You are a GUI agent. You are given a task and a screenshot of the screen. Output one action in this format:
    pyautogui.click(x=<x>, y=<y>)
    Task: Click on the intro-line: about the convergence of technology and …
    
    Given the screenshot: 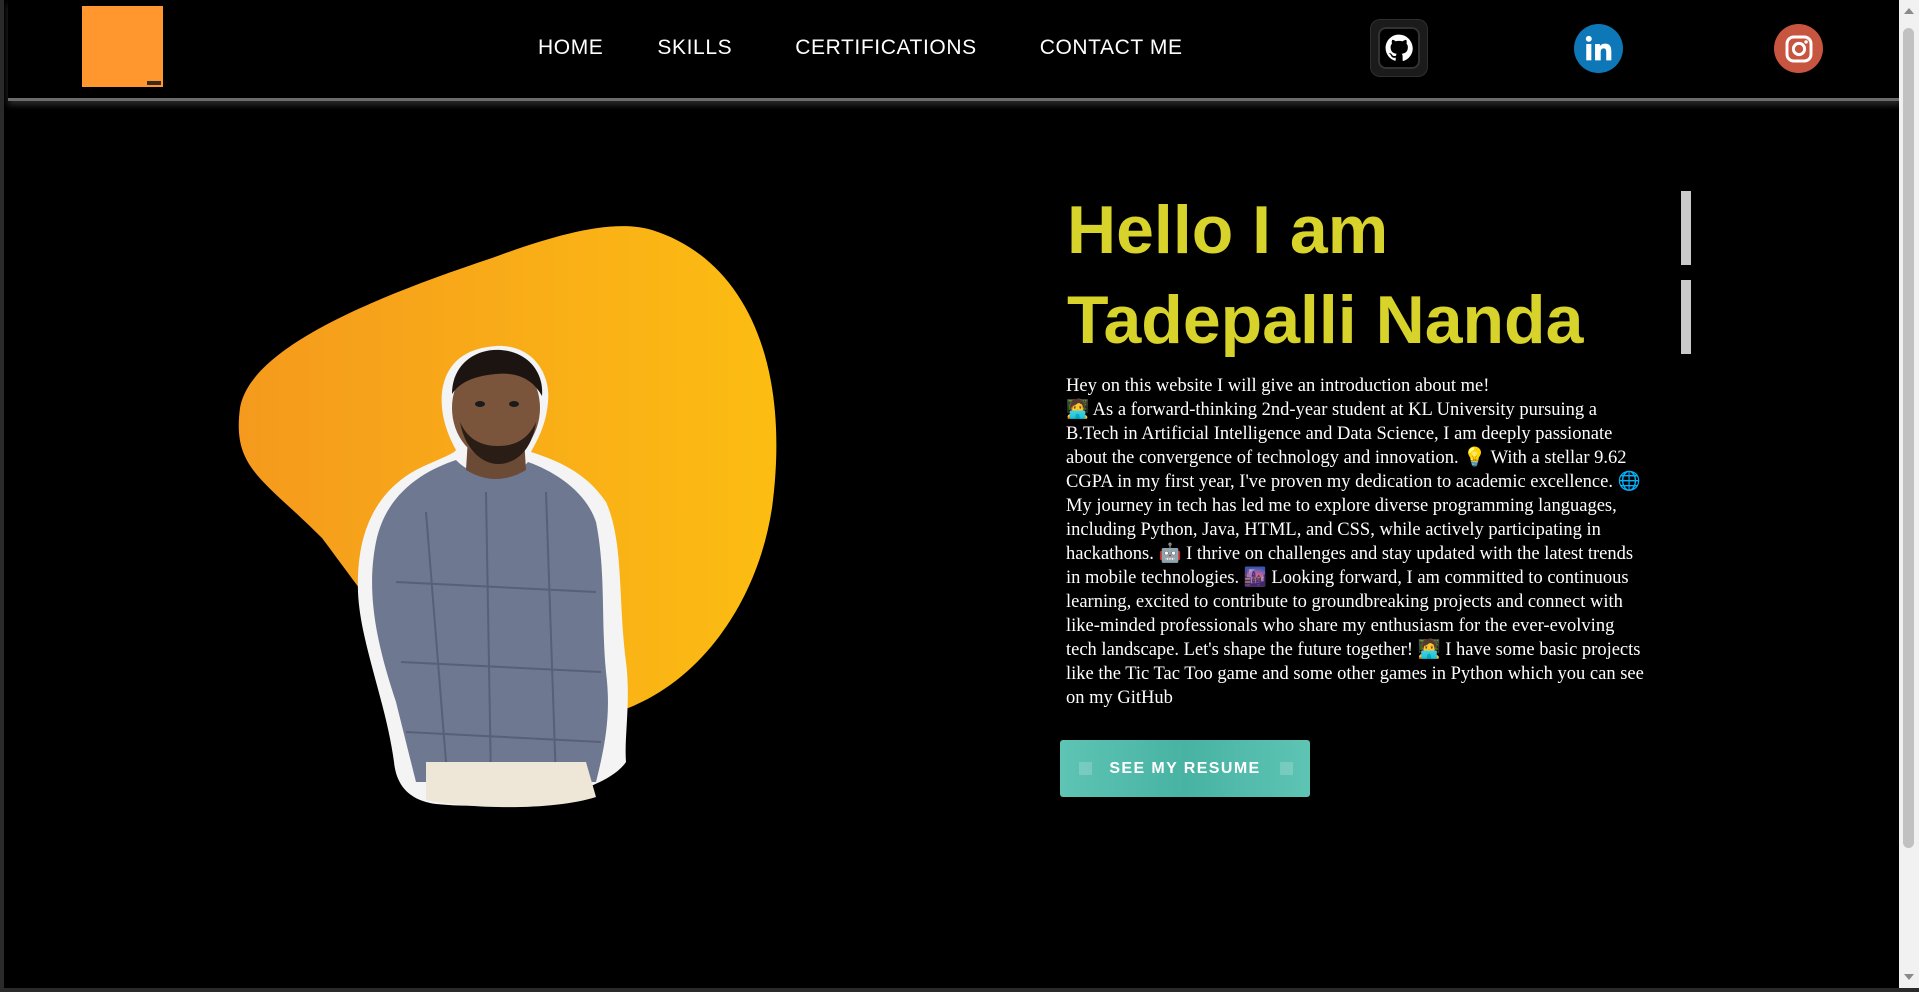 What is the action you would take?
    pyautogui.click(x=1346, y=458)
    